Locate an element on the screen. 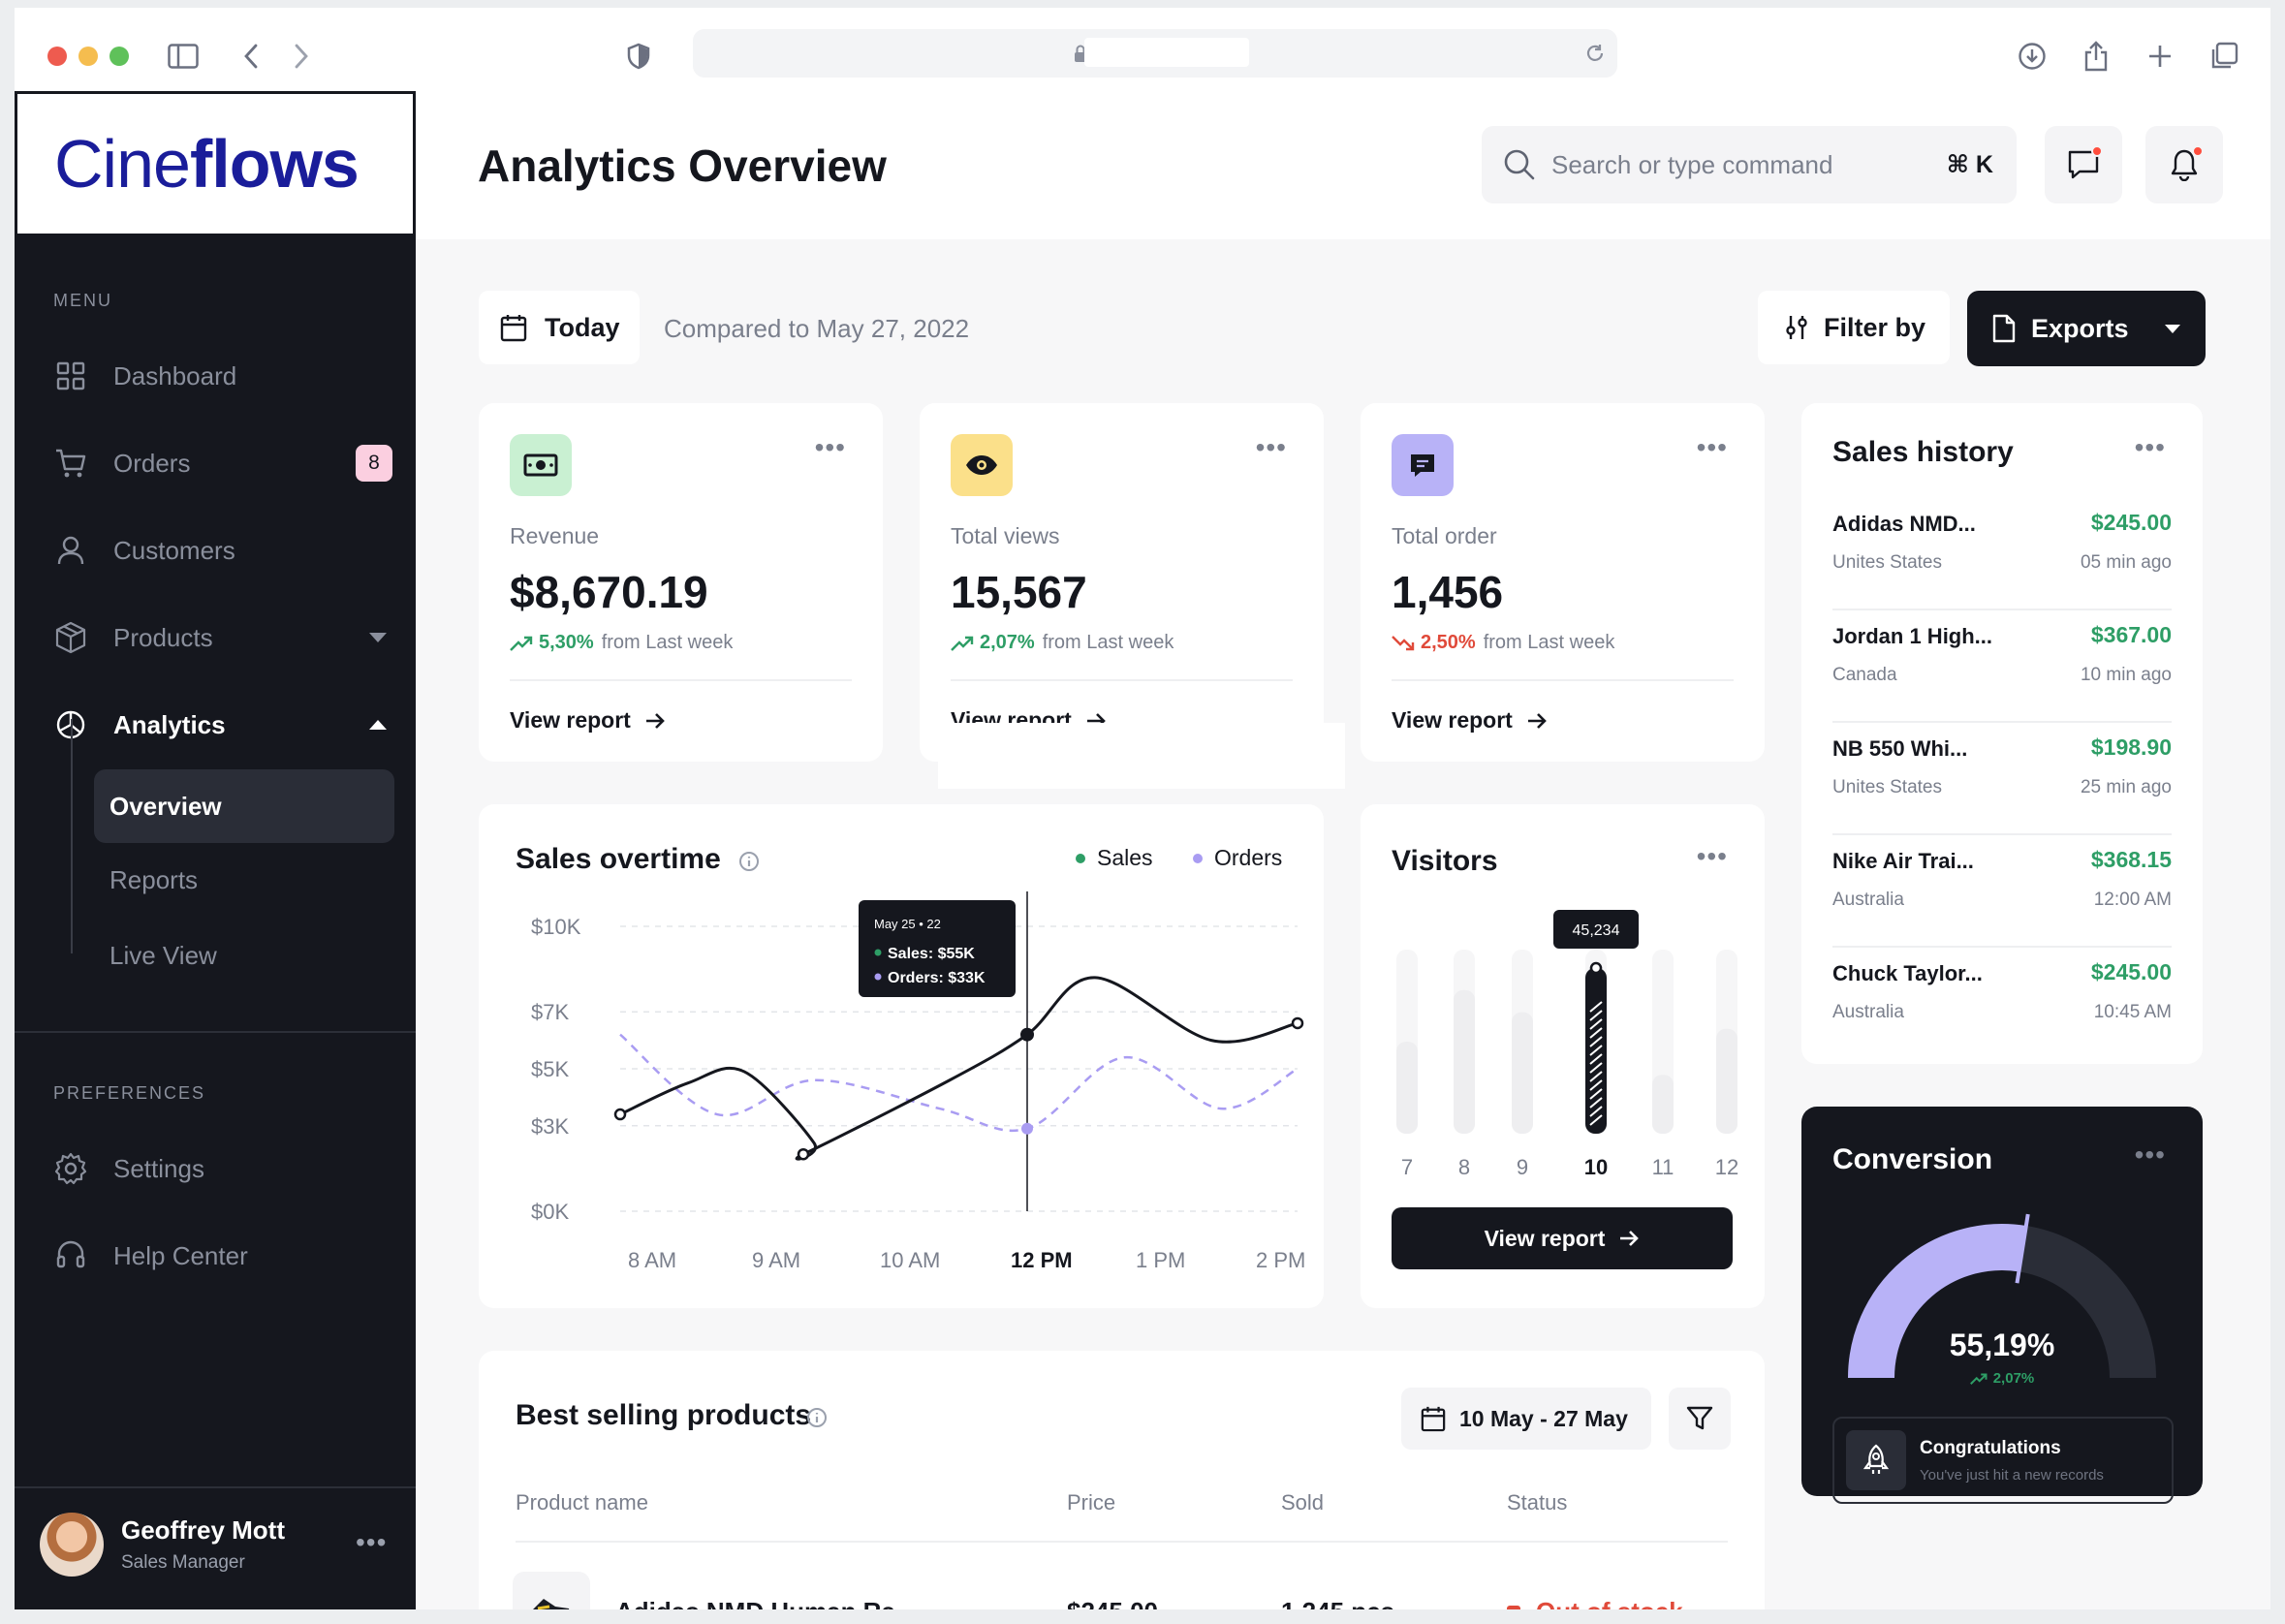 This screenshot has width=2285, height=1624. visitors-bar-chart: 7 8 9 45,234 10 11 12 is located at coordinates (1563, 1018).